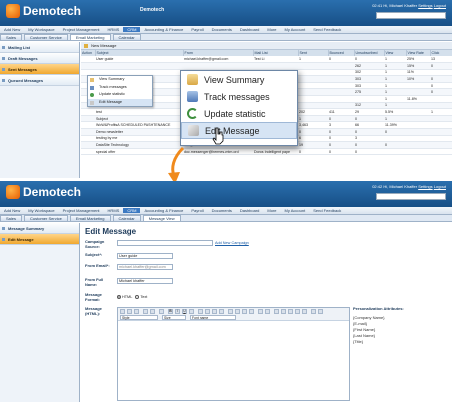 The height and width of the screenshot is (402, 452). I want to click on text-radio, so click(137, 297).